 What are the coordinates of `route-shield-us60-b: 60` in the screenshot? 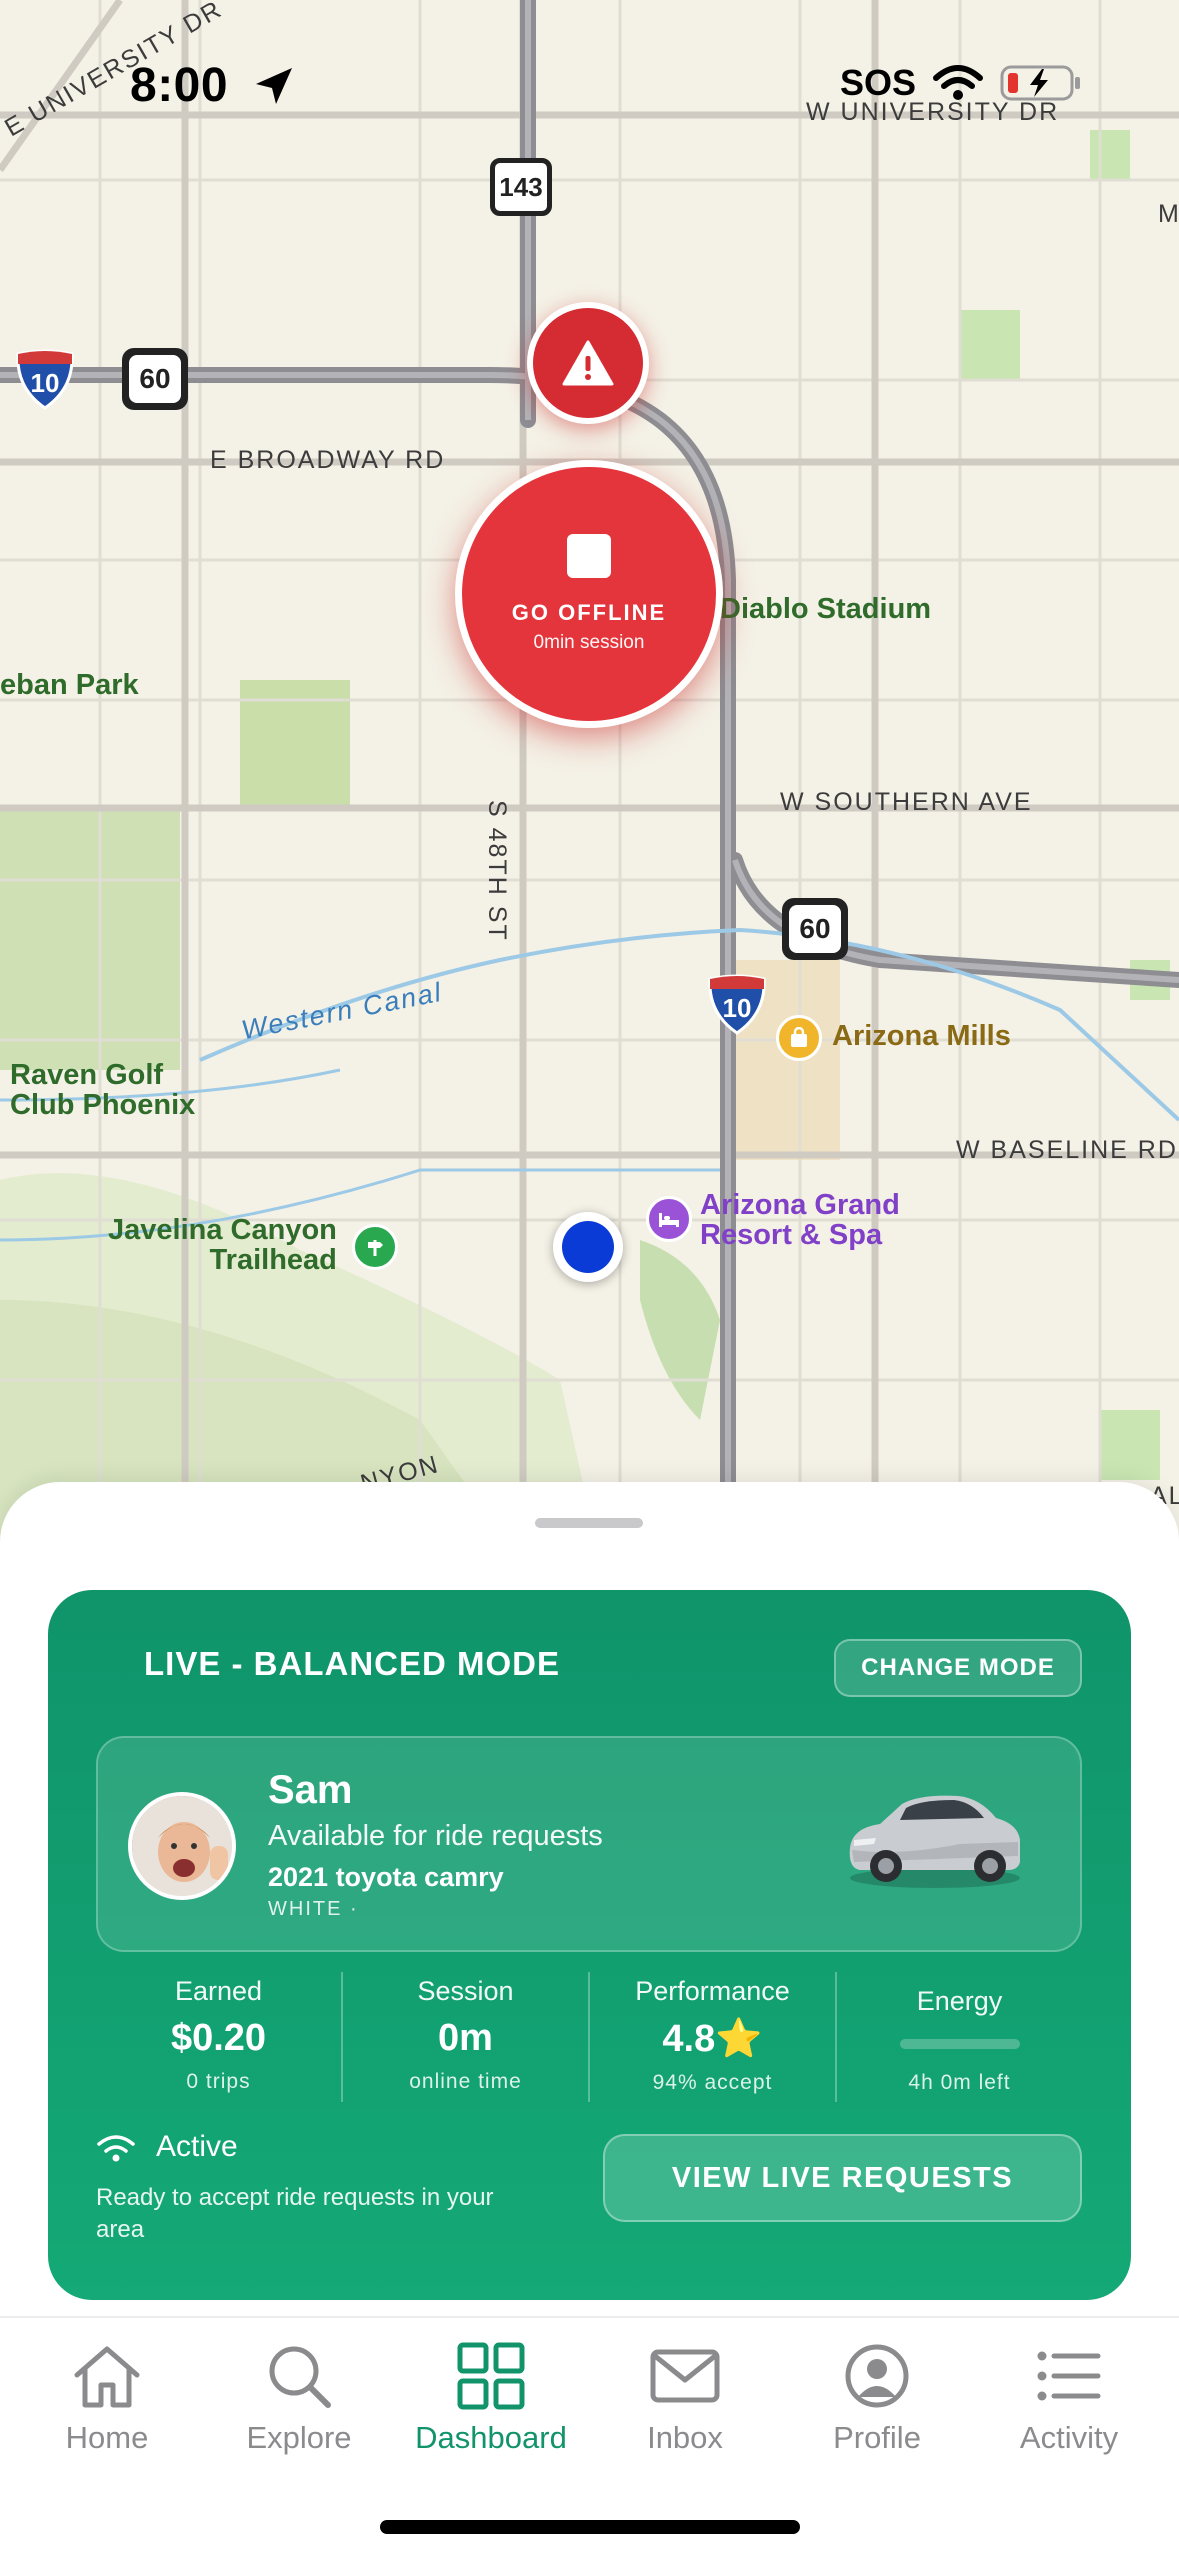 It's located at (815, 929).